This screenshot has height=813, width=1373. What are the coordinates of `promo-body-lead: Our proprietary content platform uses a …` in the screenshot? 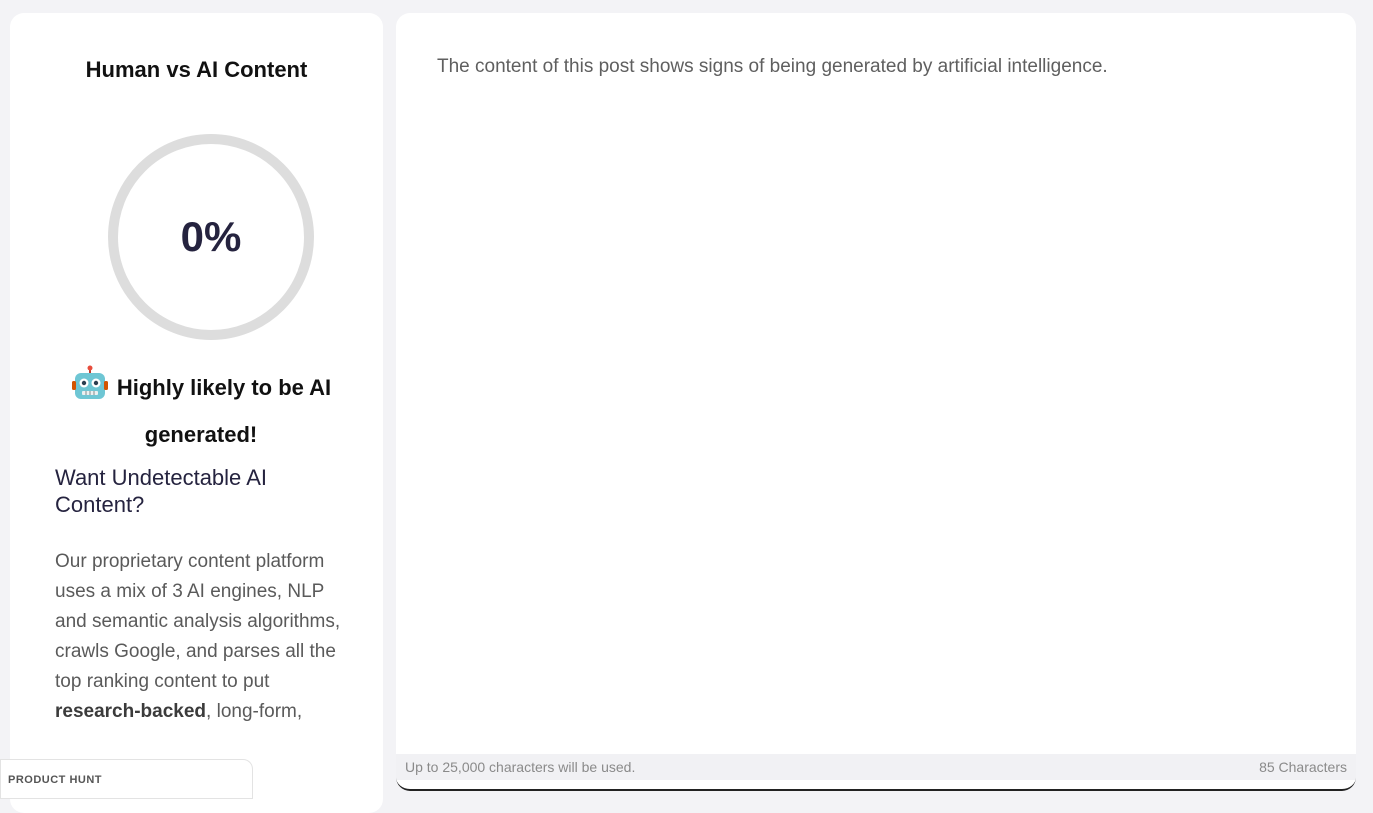 It's located at (198, 621).